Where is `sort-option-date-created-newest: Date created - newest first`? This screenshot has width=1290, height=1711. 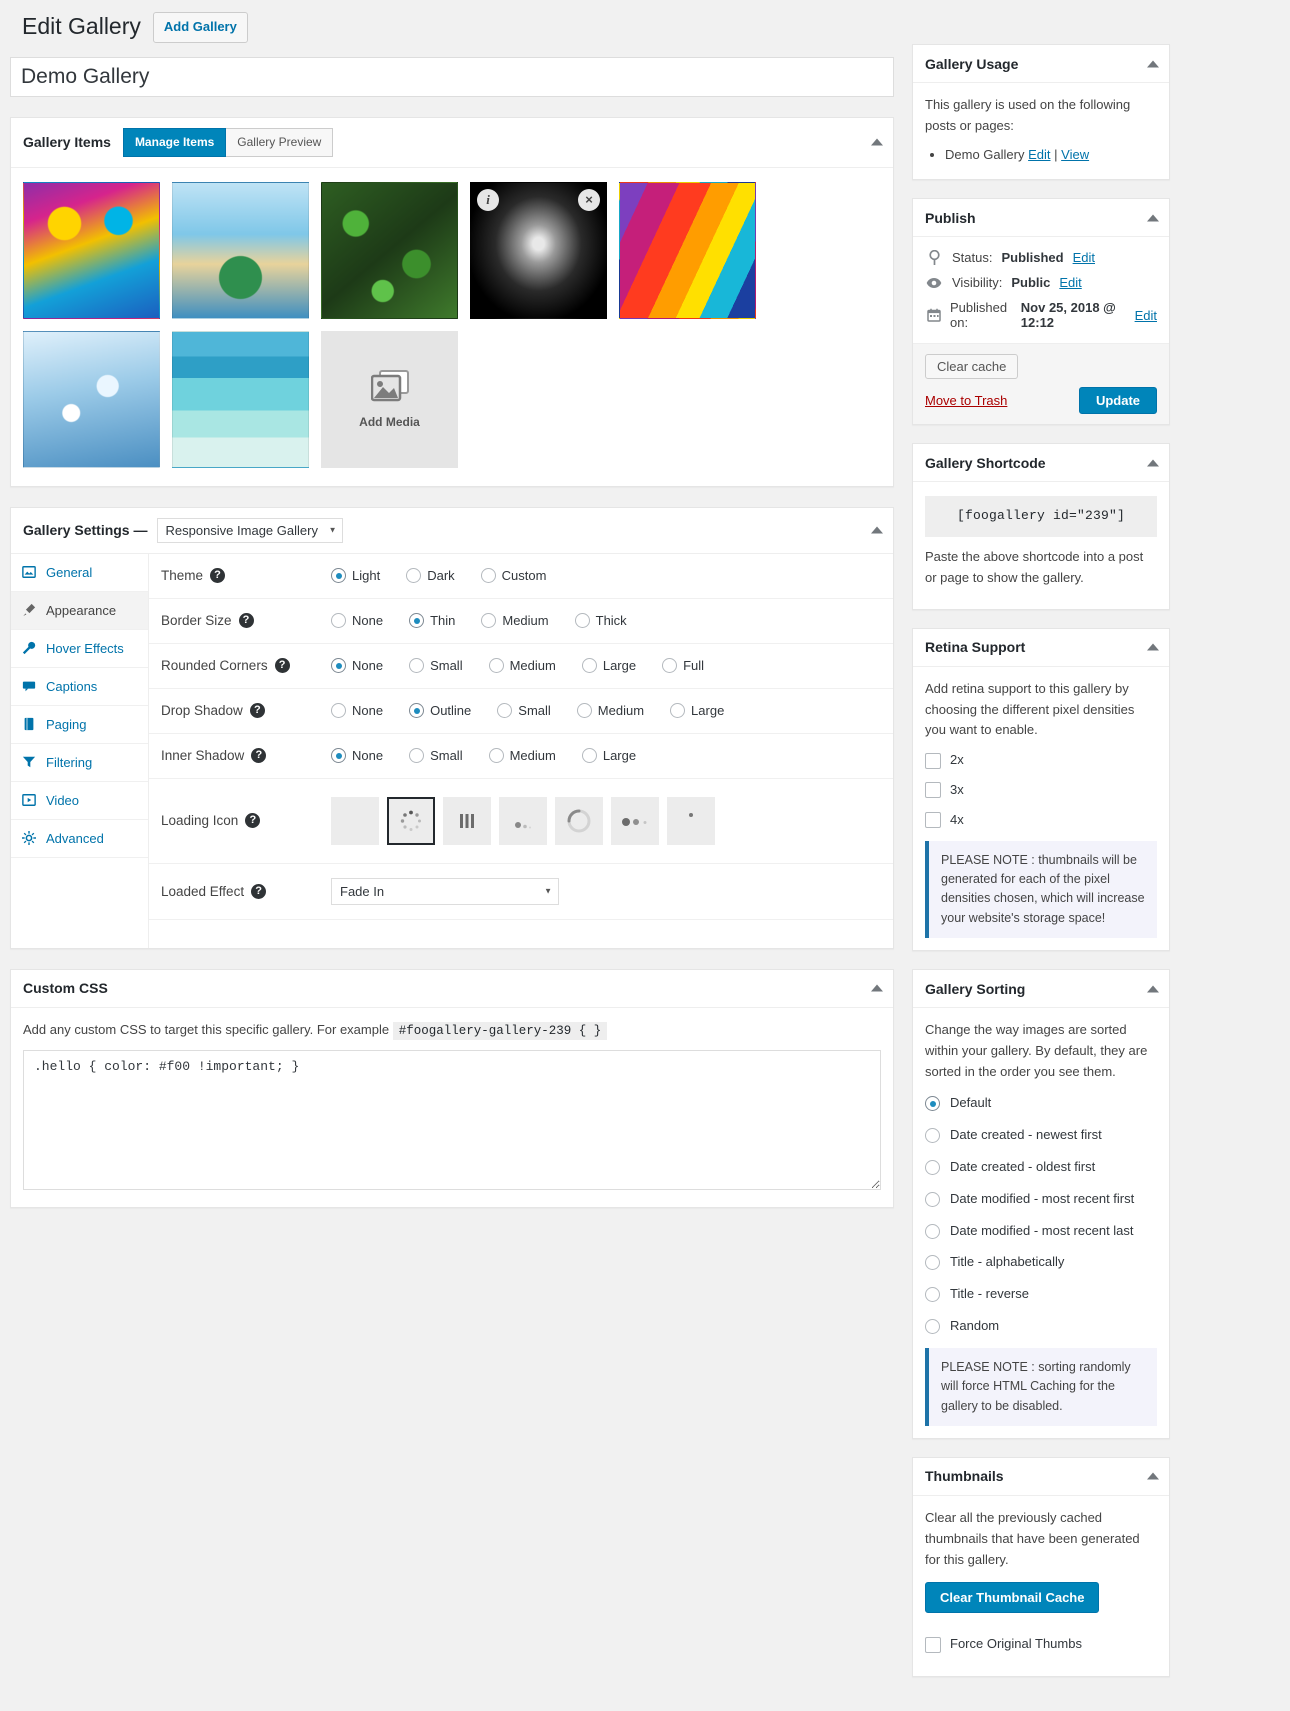 sort-option-date-created-newest: Date created - newest first is located at coordinates (1041, 1135).